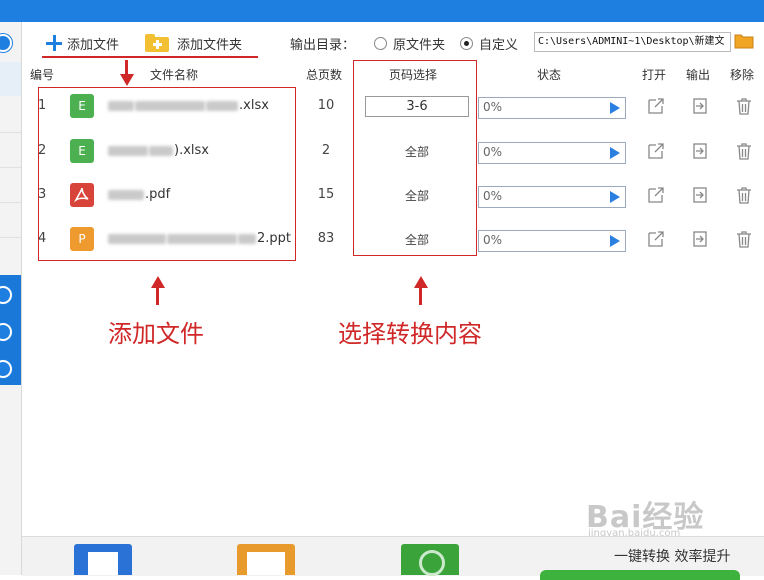 The height and width of the screenshot is (580, 764). Describe the element at coordinates (324, 75) in the screenshot. I see `header-total-pages: 总页数` at that location.